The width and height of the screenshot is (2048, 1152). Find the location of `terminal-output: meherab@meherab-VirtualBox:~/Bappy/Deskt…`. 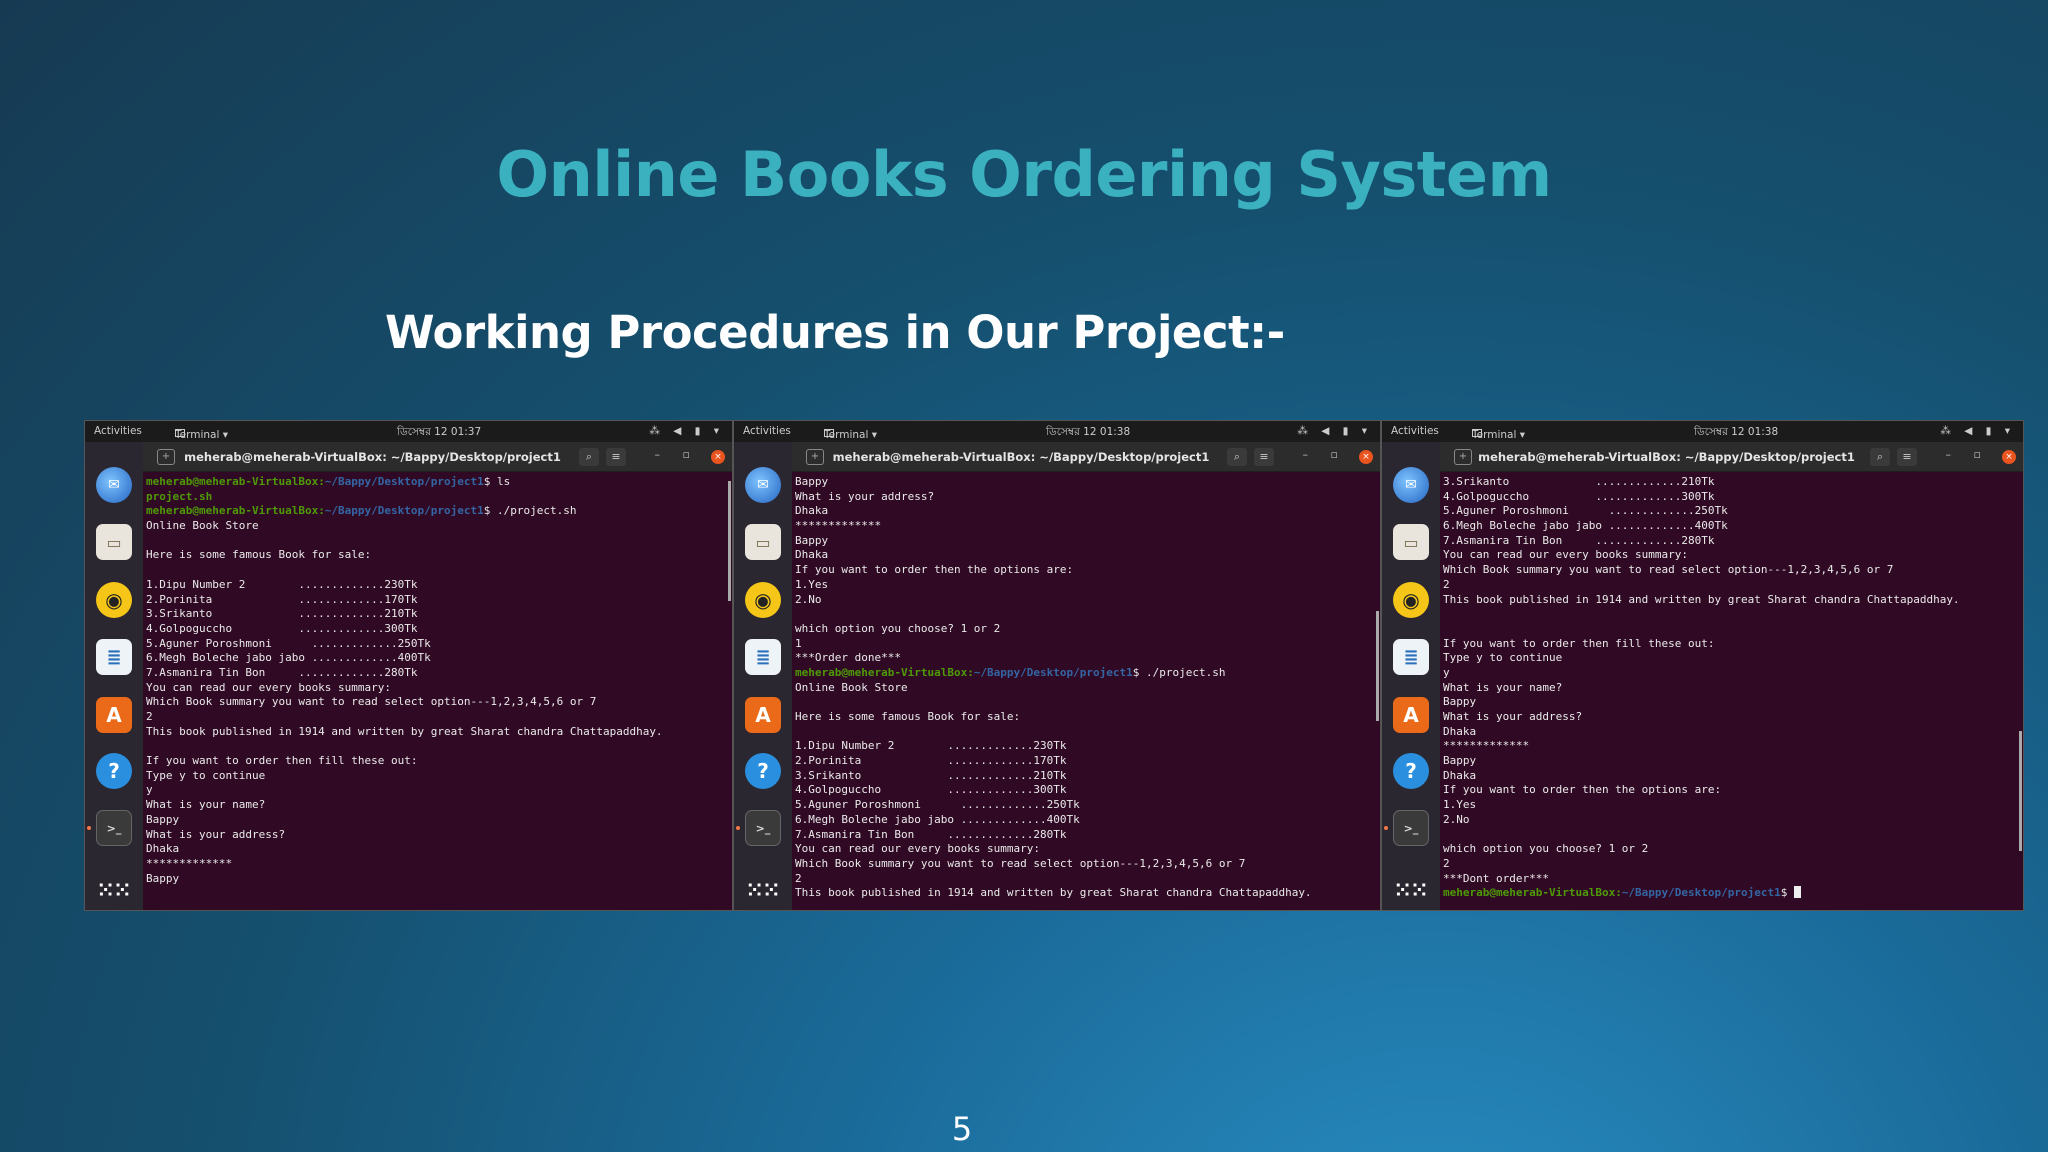

terminal-output: meherab@meherab-VirtualBox:~/Bappy/Deskt… is located at coordinates (437, 691).